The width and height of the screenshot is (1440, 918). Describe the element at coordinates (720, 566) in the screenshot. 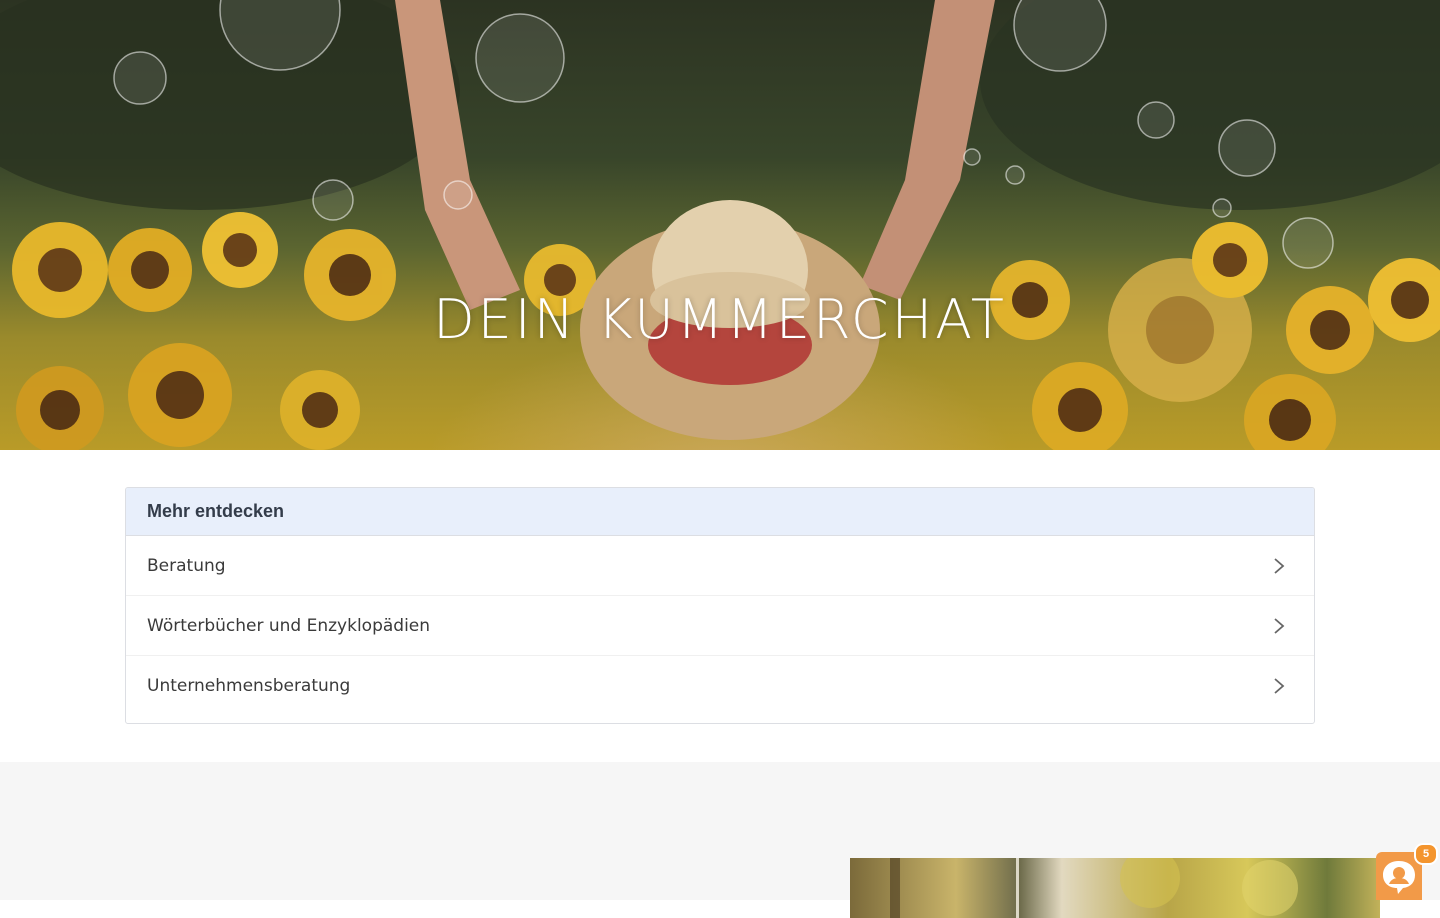

I see `list-item-beratung: Beratung` at that location.